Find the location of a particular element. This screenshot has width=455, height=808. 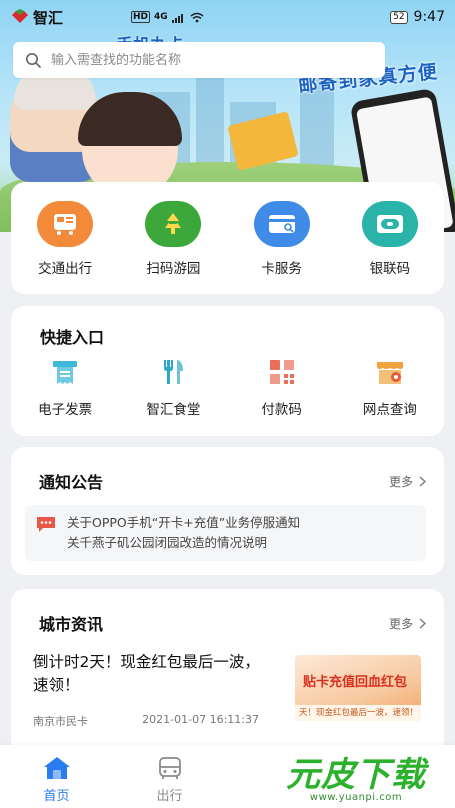

service-transit: 交通出行 is located at coordinates (65, 239).